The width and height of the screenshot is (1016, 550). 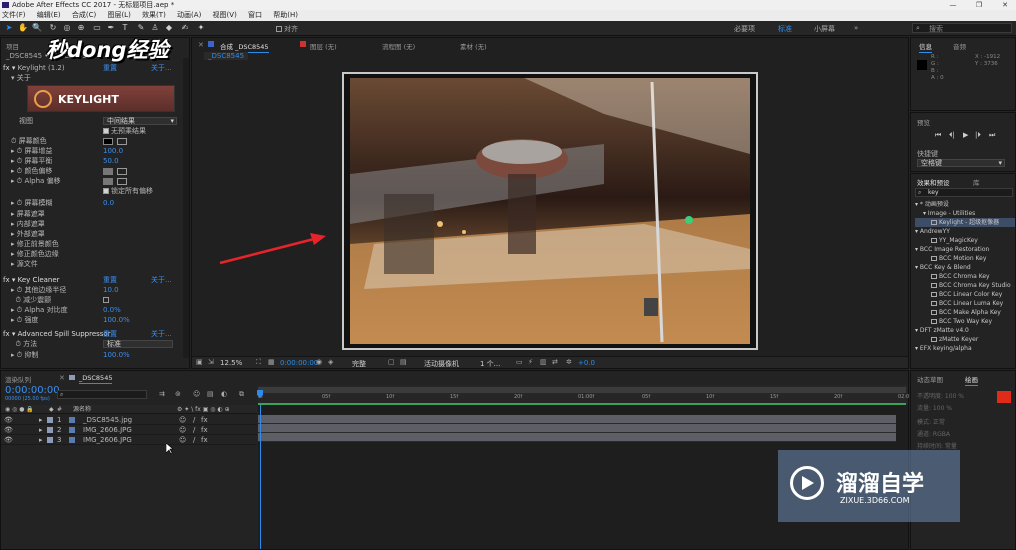 I want to click on view-dropdown: 中间结果 ▾, so click(x=140, y=121).